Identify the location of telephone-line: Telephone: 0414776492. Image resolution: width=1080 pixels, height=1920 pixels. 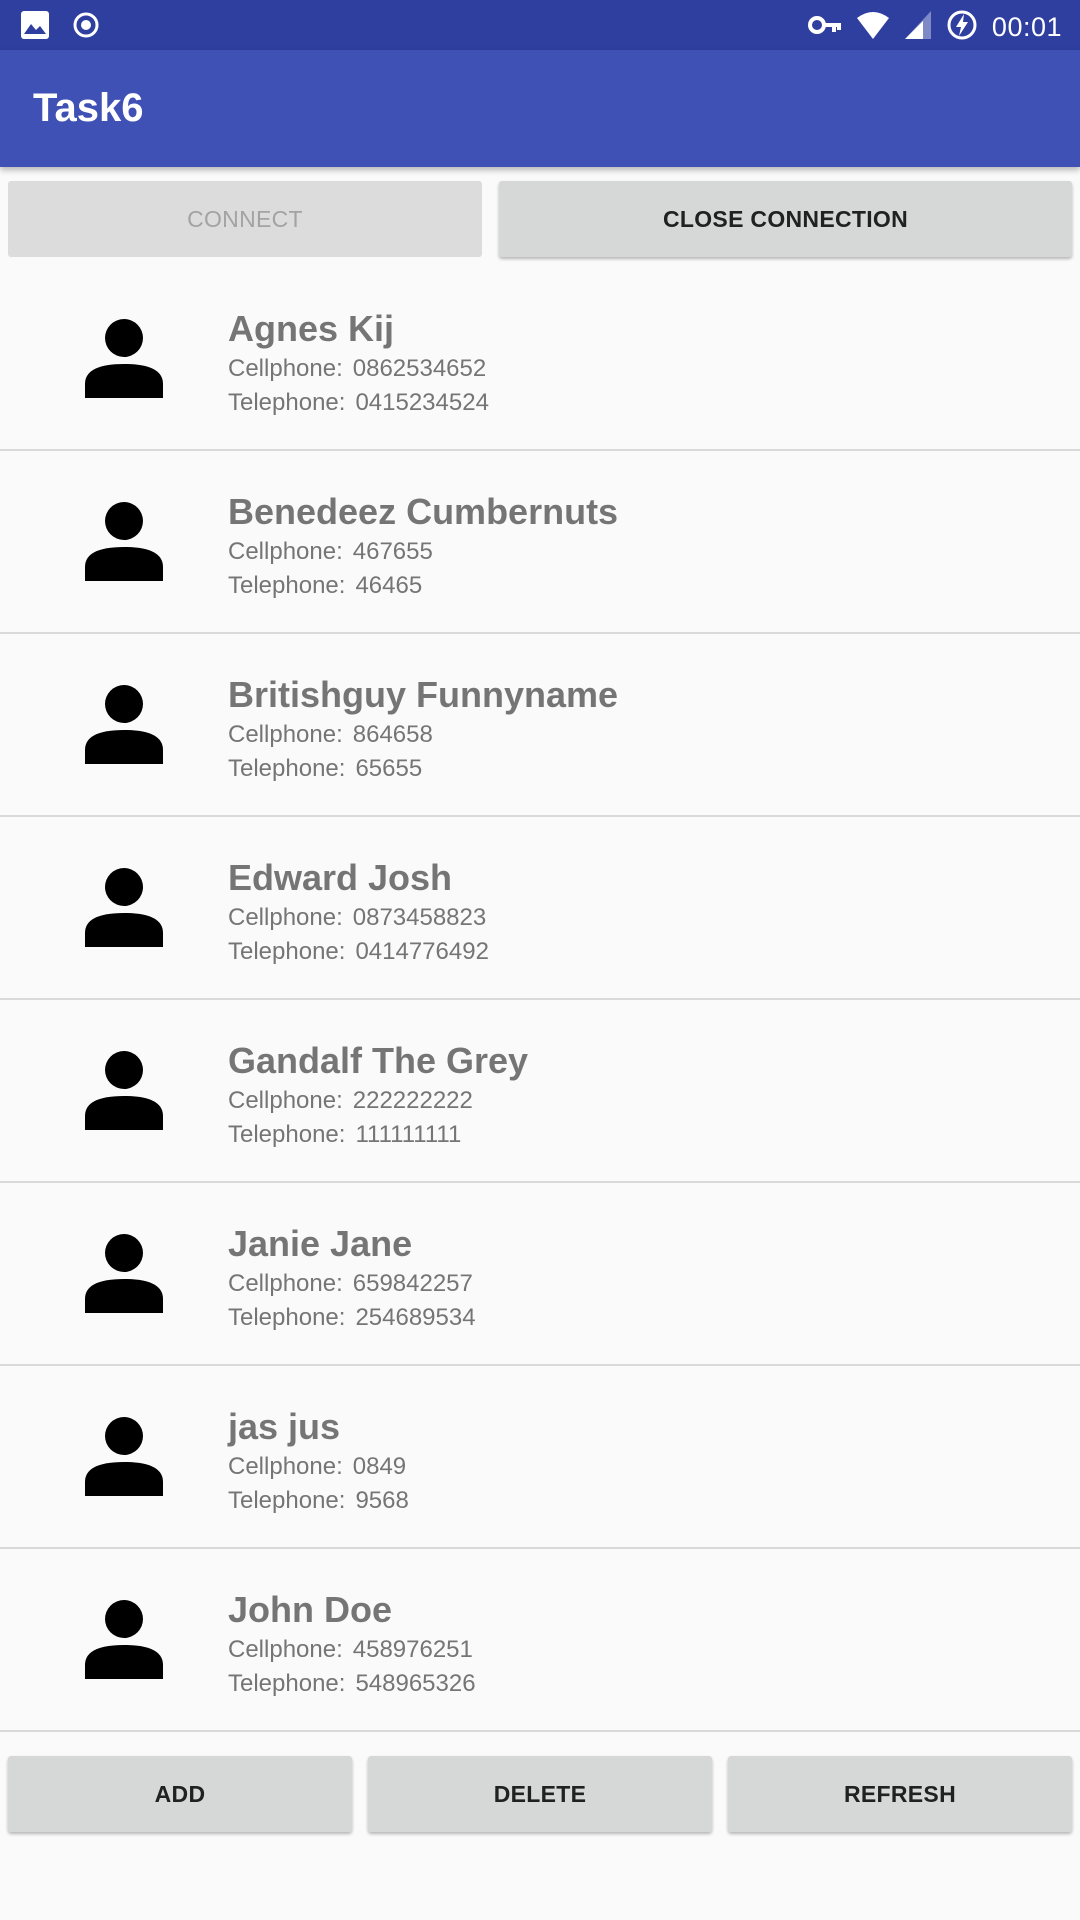
(358, 952).